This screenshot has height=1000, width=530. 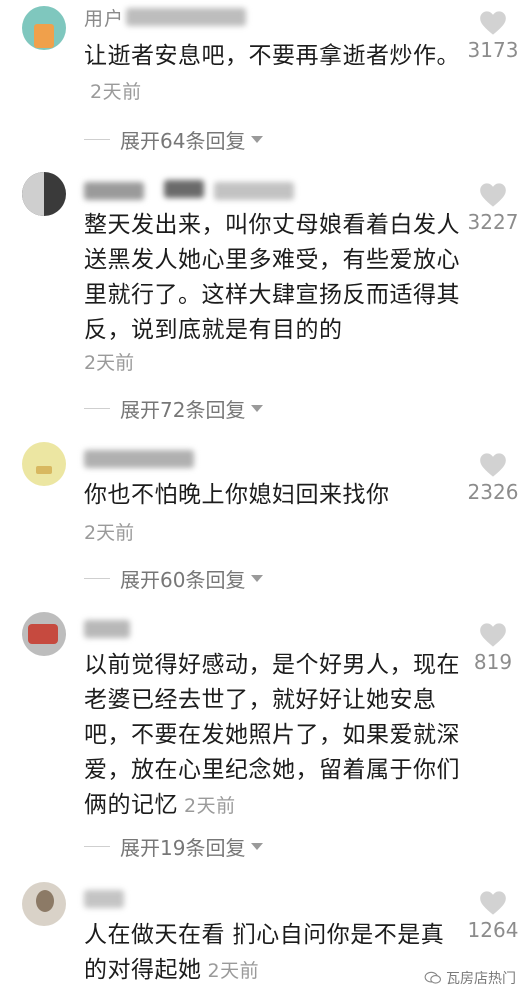 What do you see at coordinates (493, 208) in the screenshot?
I see `like-button: 3227` at bounding box center [493, 208].